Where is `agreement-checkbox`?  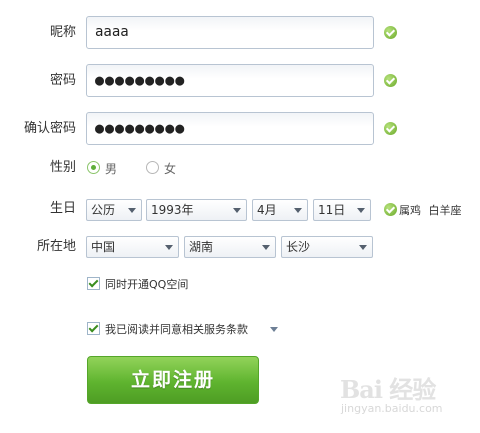 agreement-checkbox is located at coordinates (93, 328).